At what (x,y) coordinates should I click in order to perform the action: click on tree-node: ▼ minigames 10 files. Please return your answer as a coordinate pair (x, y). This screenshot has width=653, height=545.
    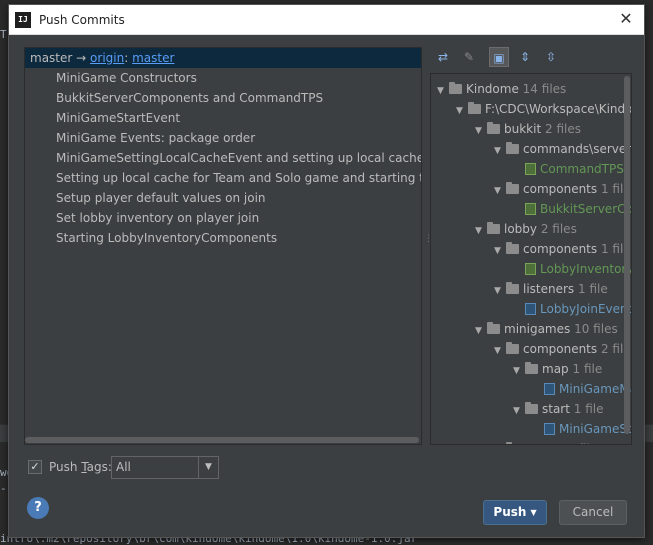
    Looking at the image, I should click on (546, 329).